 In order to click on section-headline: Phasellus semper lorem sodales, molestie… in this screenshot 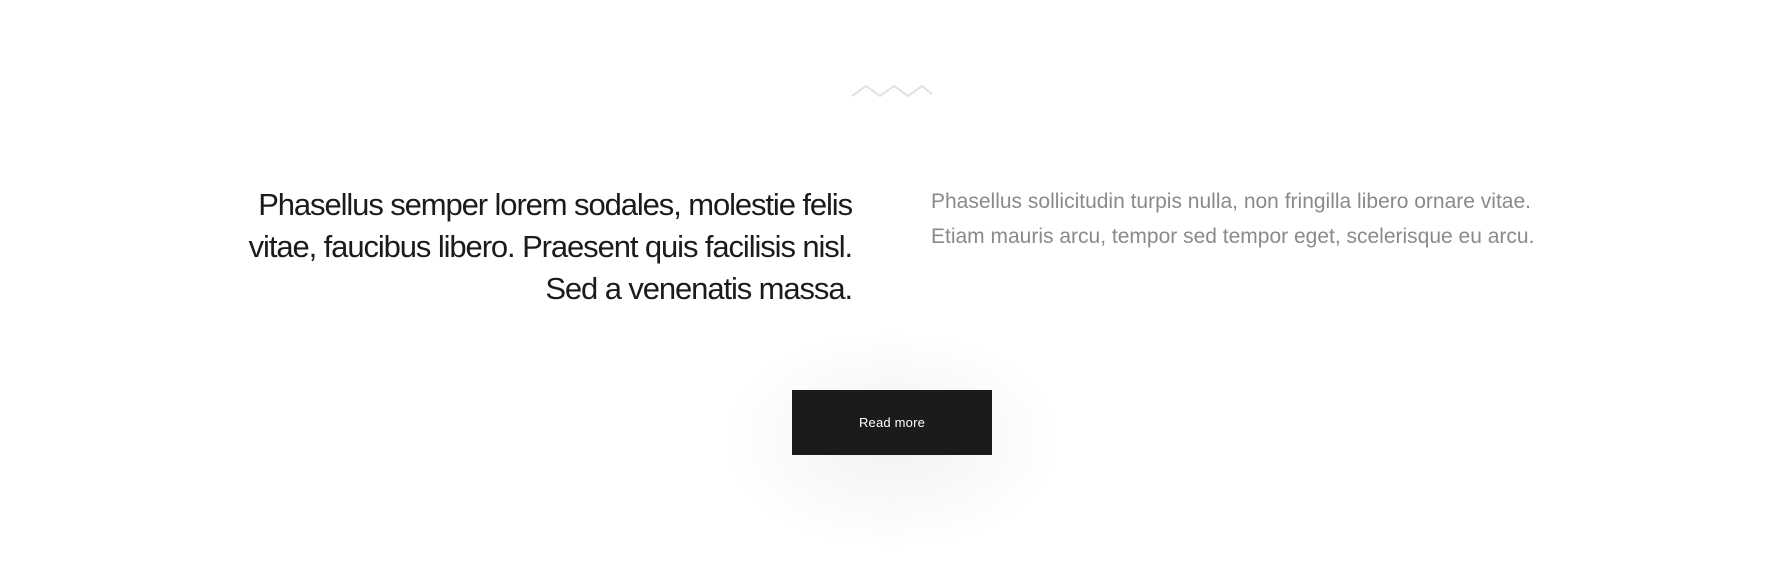, I will do `click(550, 246)`.